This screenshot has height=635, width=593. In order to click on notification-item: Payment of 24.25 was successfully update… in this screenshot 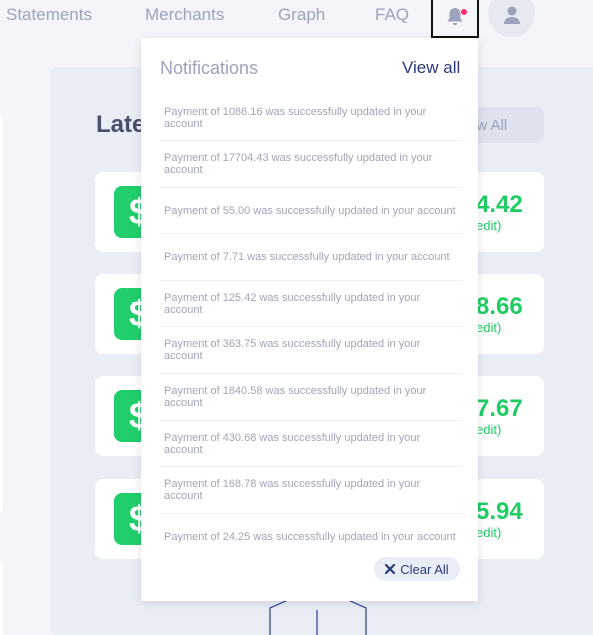, I will do `click(311, 537)`.